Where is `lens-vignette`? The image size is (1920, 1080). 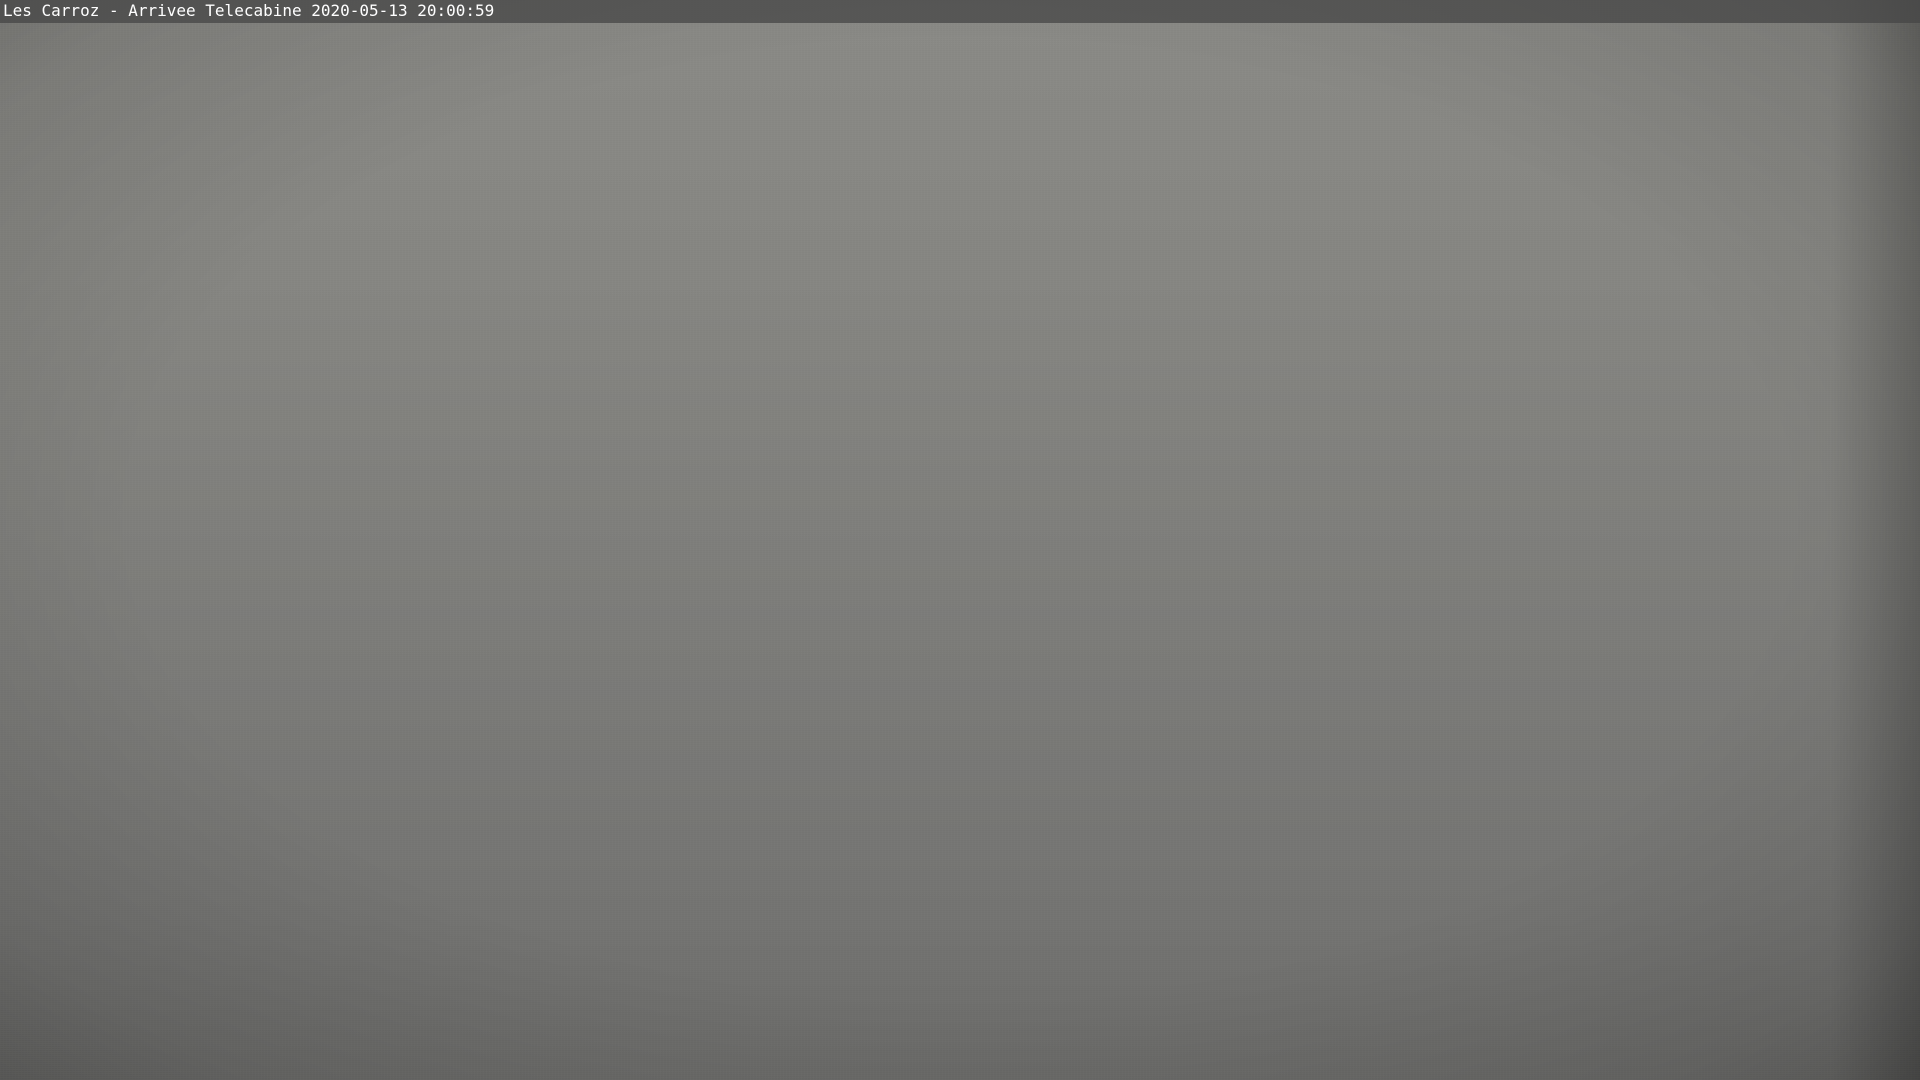 lens-vignette is located at coordinates (1875, 540).